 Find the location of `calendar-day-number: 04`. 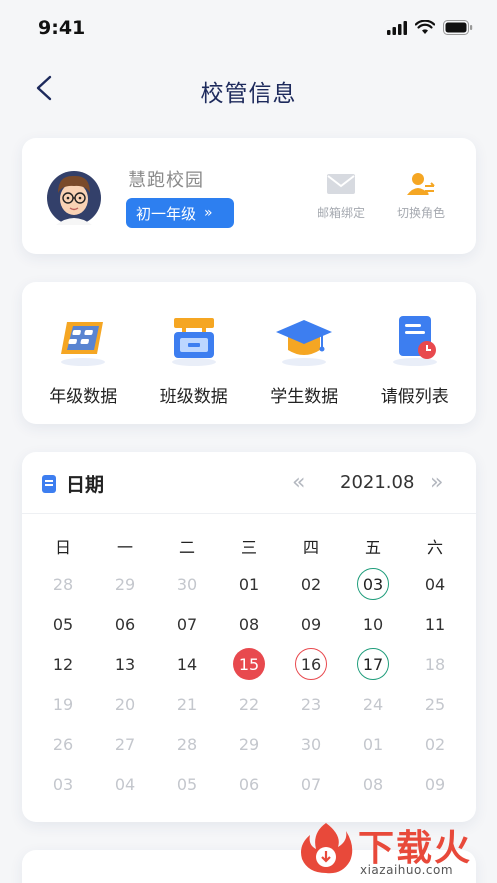

calendar-day-number: 04 is located at coordinates (125, 784).